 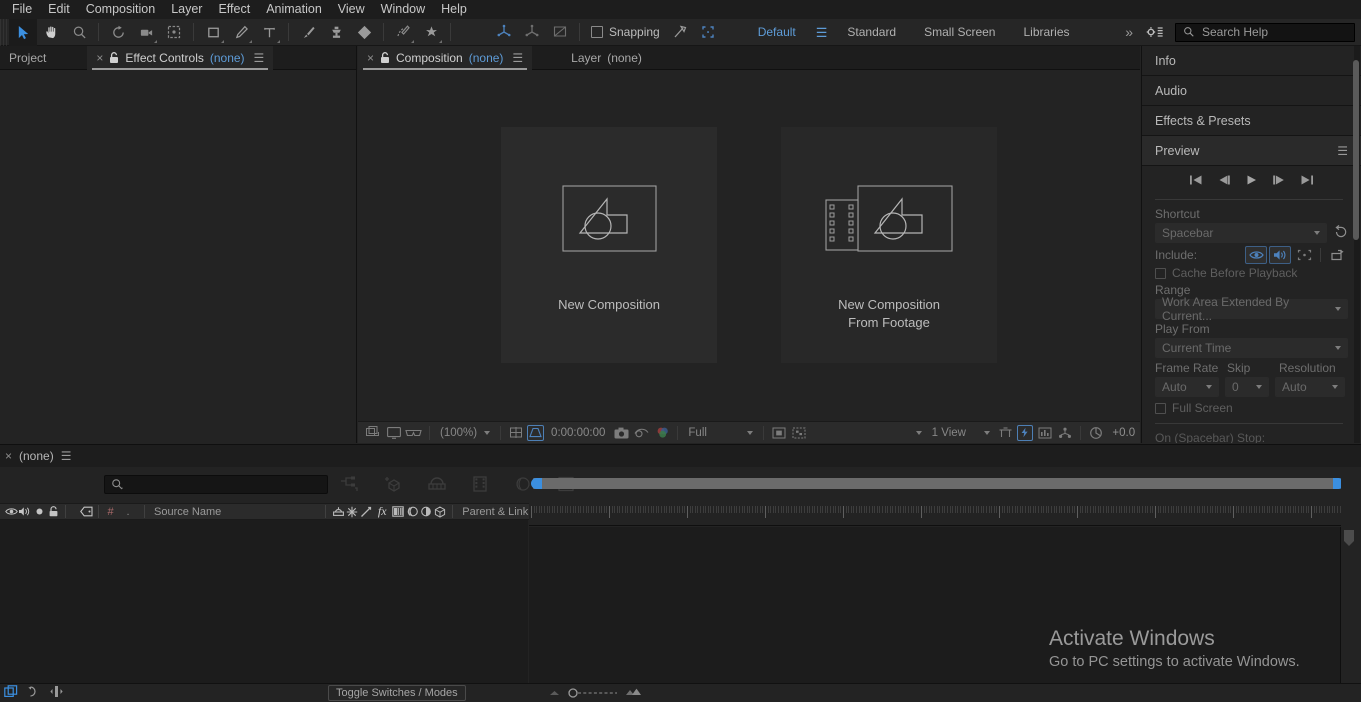 What do you see at coordinates (1224, 181) in the screenshot?
I see `previous-frame-icon` at bounding box center [1224, 181].